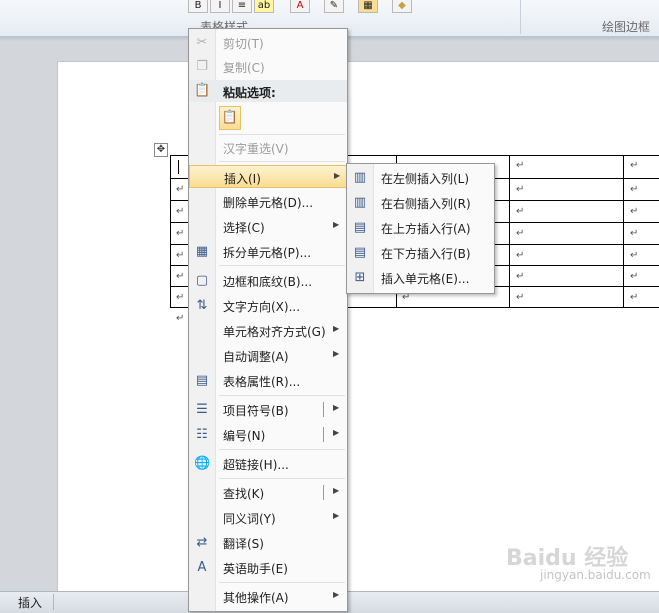 The height and width of the screenshot is (613, 659). Describe the element at coordinates (202, 463) in the screenshot. I see `hyperlink-icon: 🌐` at that location.